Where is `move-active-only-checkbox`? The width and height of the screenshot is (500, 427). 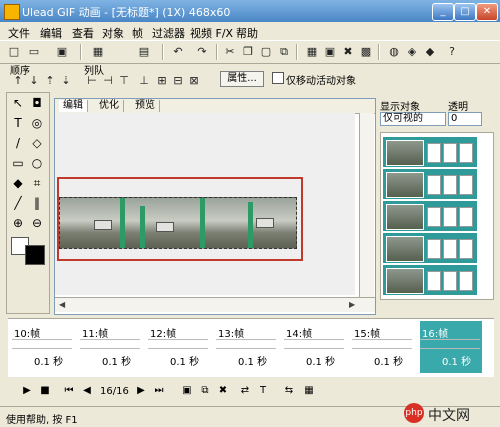
move-active-only-checkbox is located at coordinates (278, 78).